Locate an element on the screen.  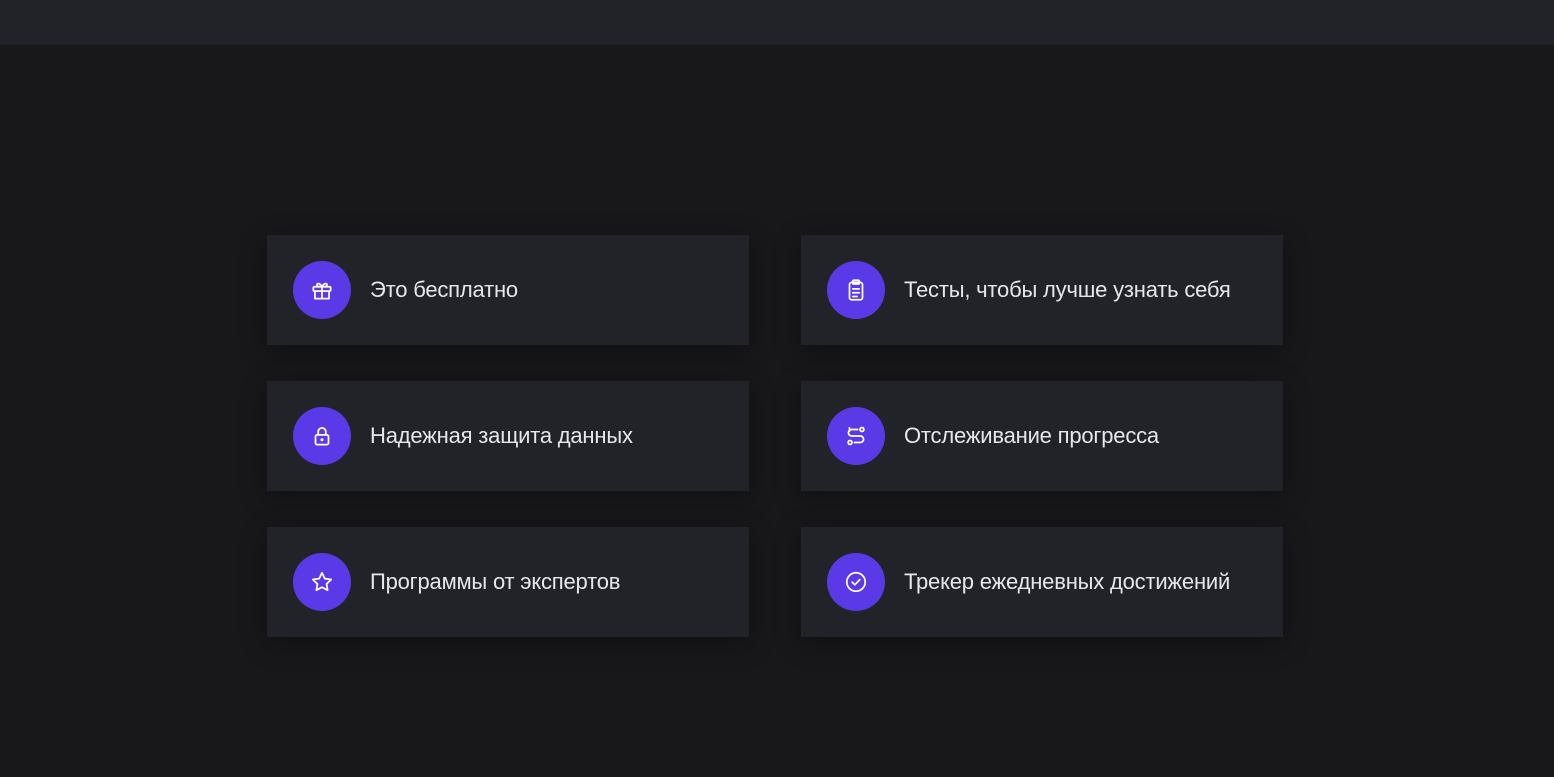
feature-label: Программы от экспертов is located at coordinates (495, 581).